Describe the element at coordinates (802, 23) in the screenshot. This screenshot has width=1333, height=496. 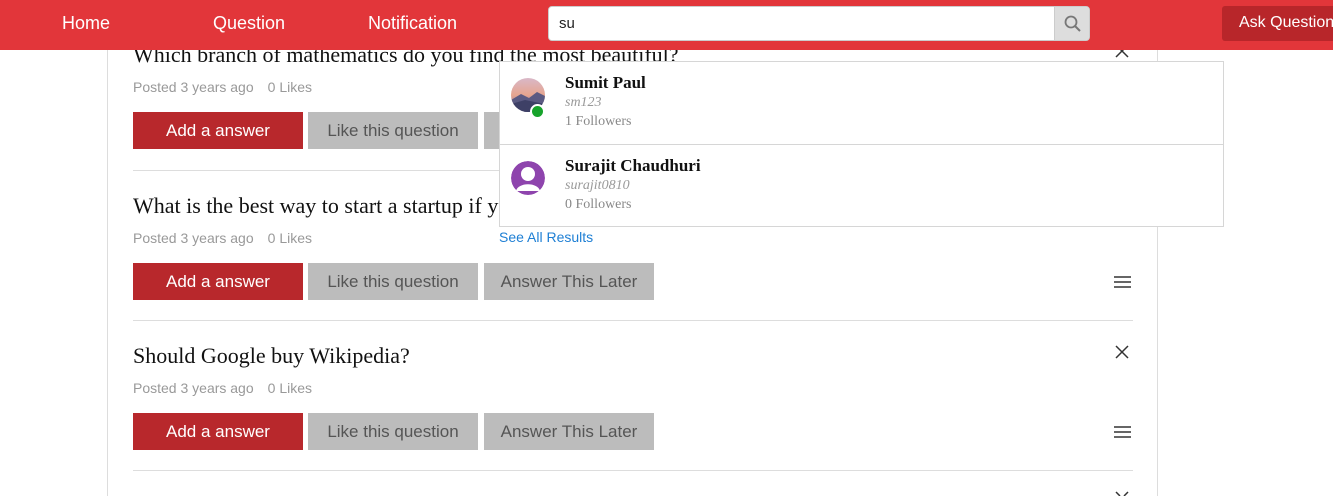
I see `search-input` at that location.